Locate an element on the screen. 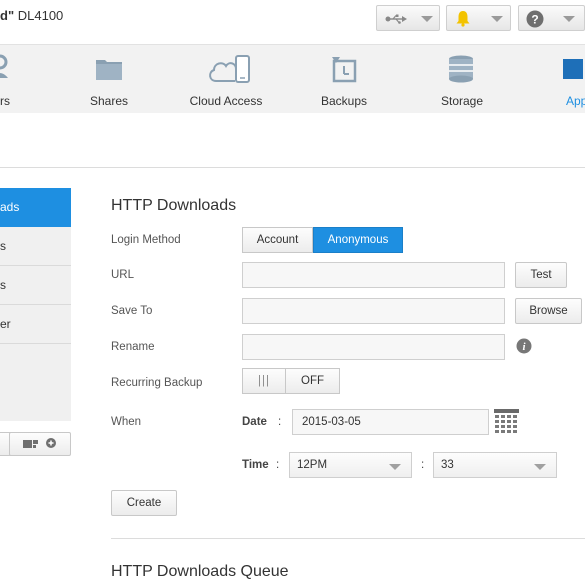 The height and width of the screenshot is (585, 585). nav-backups-label: Backups is located at coordinates (344, 101).